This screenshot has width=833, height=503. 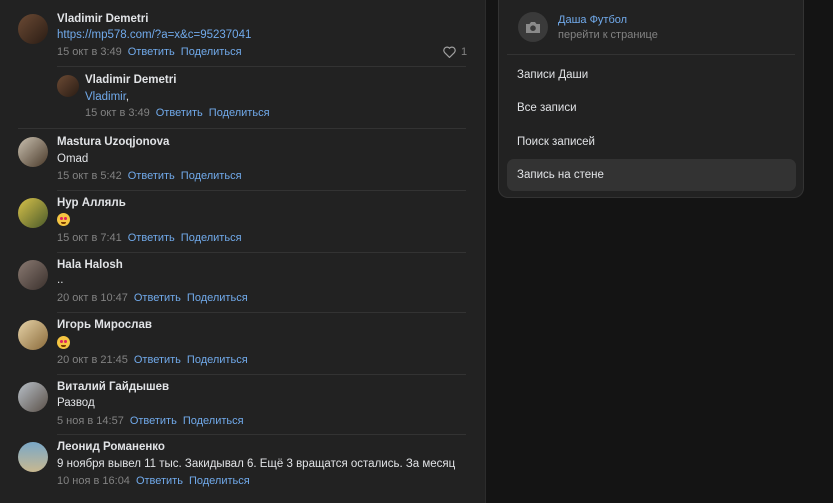 I want to click on camera-icon, so click(x=533, y=27).